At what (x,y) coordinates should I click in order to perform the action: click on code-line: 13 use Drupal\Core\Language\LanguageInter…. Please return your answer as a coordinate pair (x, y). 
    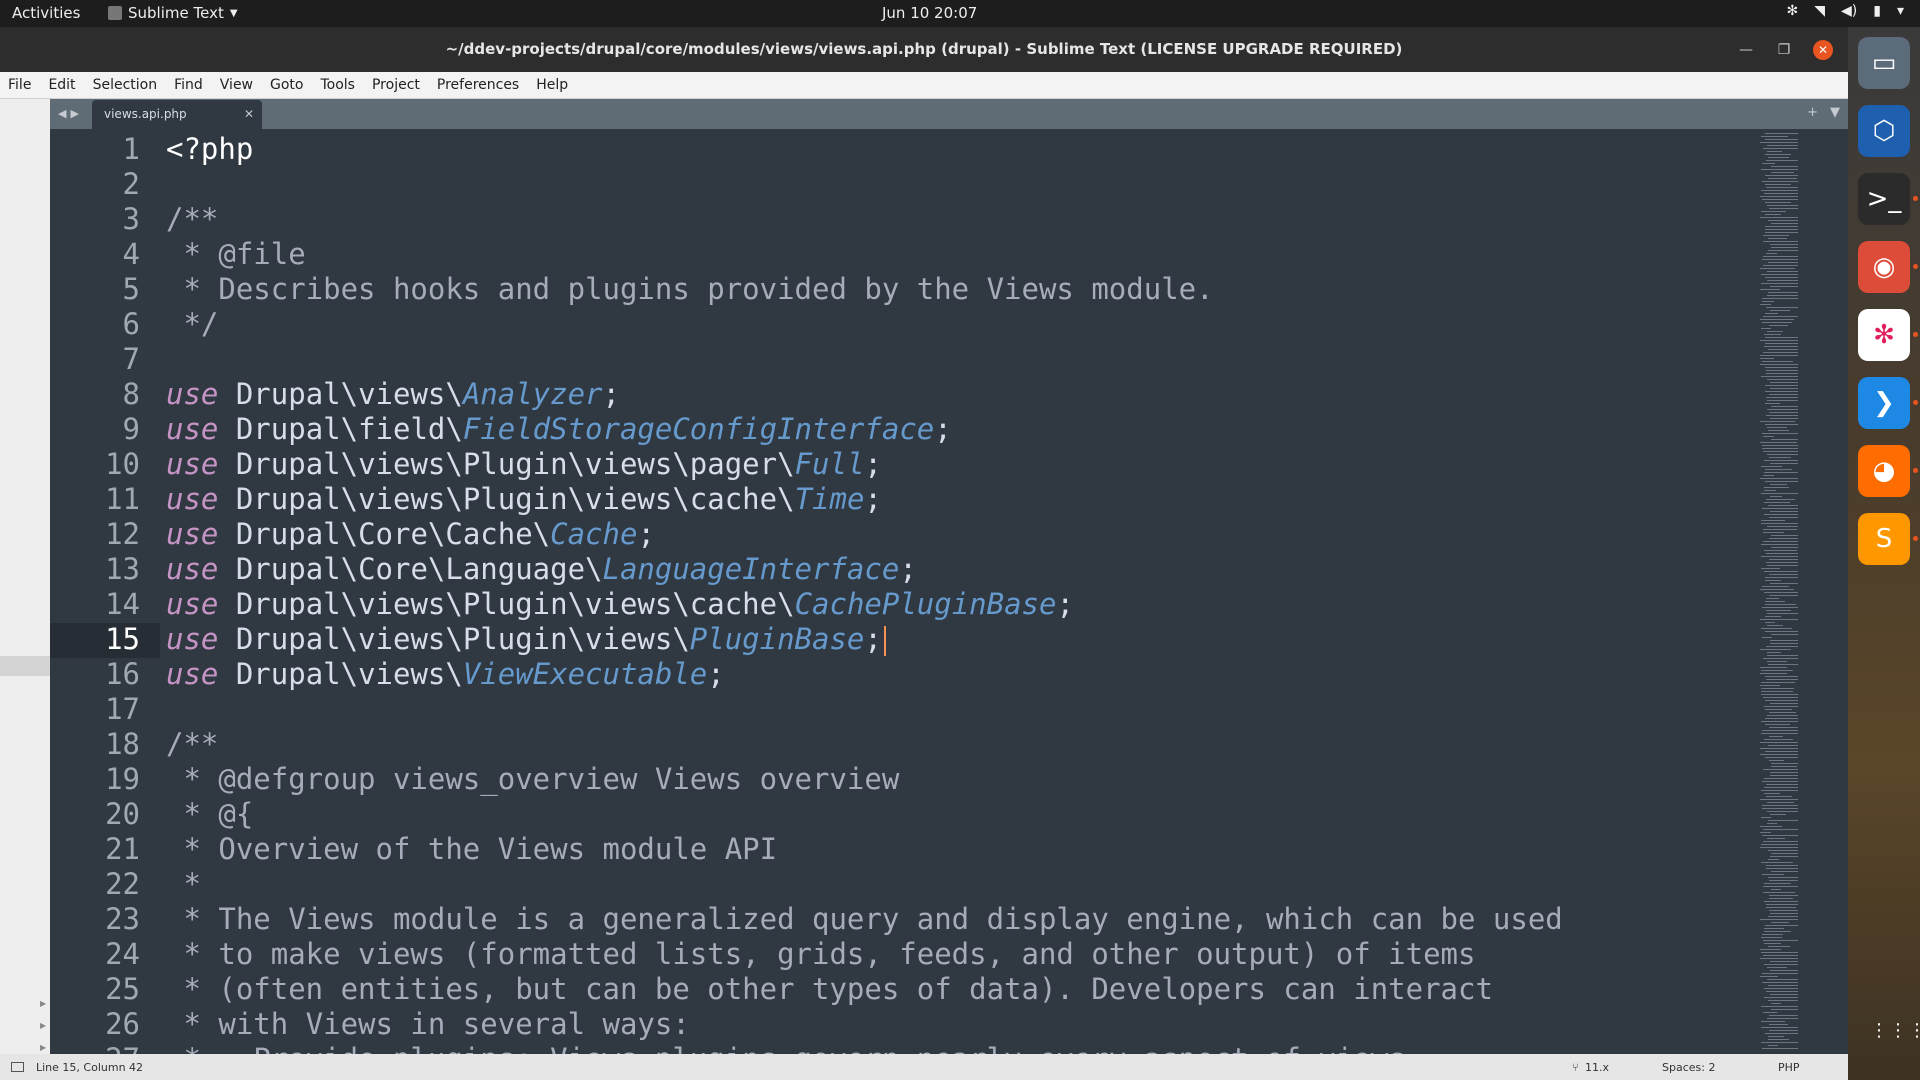
    Looking at the image, I should click on (900, 569).